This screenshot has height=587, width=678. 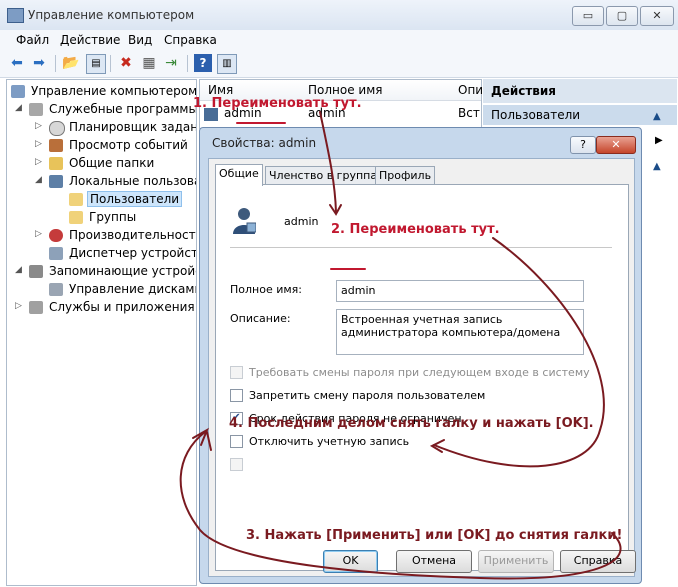 What do you see at coordinates (264, 143) in the screenshot?
I see `dialog-title: Свойства: admin` at bounding box center [264, 143].